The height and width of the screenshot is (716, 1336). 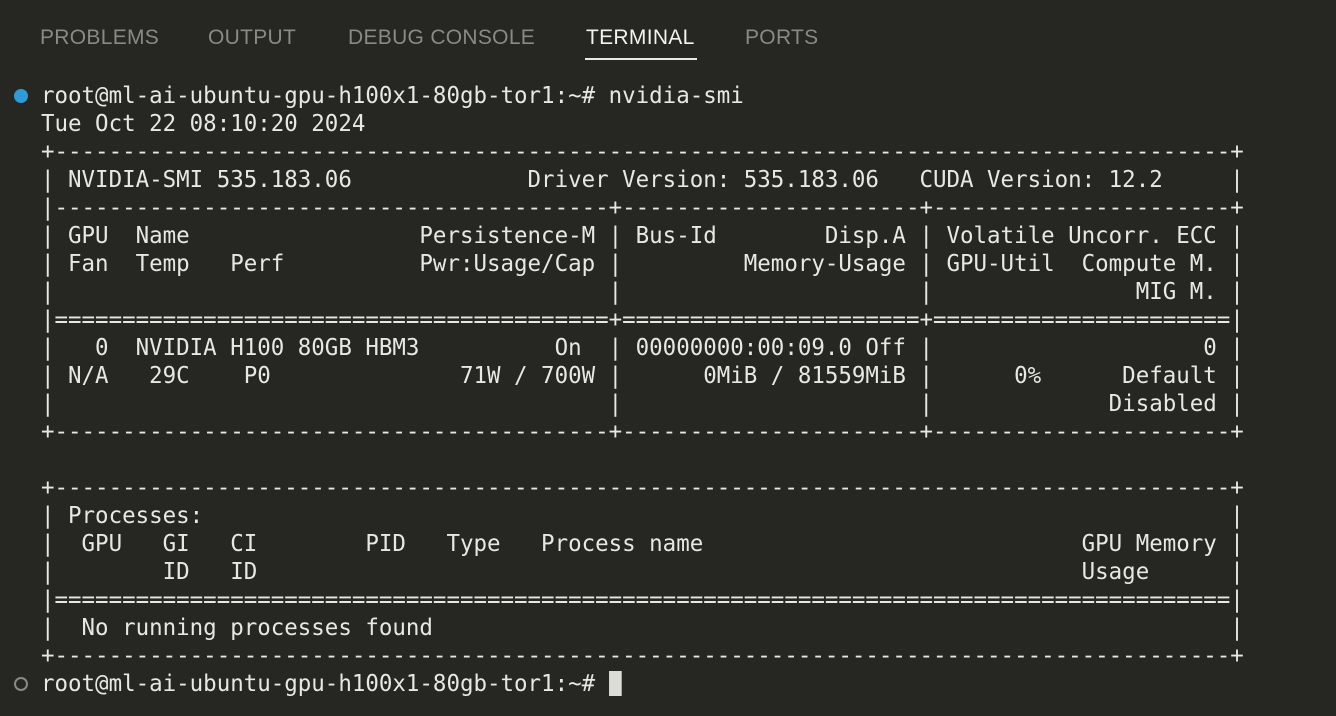 What do you see at coordinates (781, 38) in the screenshot?
I see `tab-ports: PORTS` at bounding box center [781, 38].